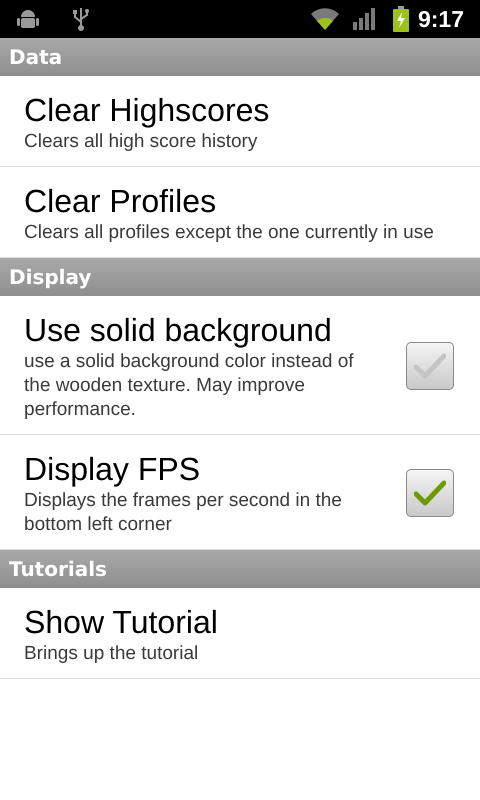 The width and height of the screenshot is (480, 800). Describe the element at coordinates (35, 57) in the screenshot. I see `section-title: Data` at that location.